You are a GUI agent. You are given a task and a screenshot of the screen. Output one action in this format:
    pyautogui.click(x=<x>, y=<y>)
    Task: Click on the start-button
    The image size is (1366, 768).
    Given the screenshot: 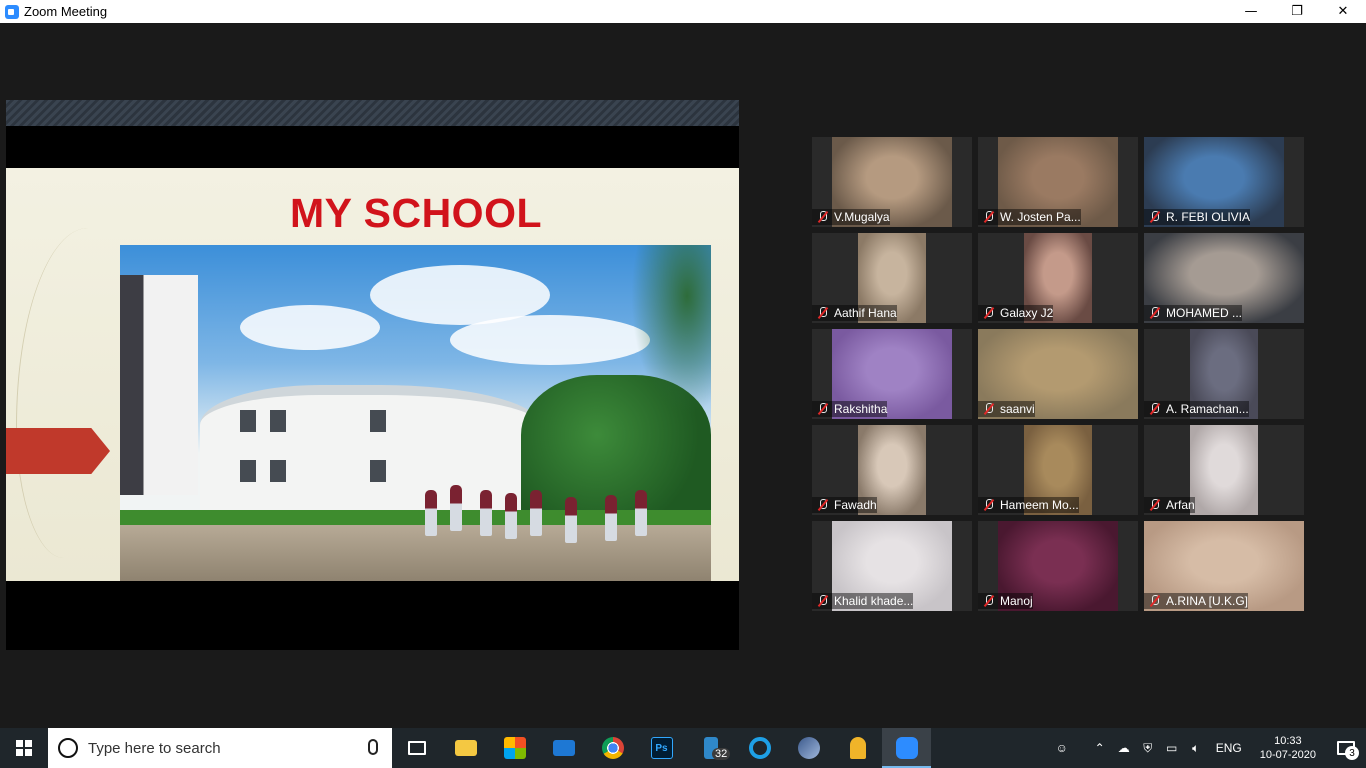 What is the action you would take?
    pyautogui.click(x=24, y=748)
    